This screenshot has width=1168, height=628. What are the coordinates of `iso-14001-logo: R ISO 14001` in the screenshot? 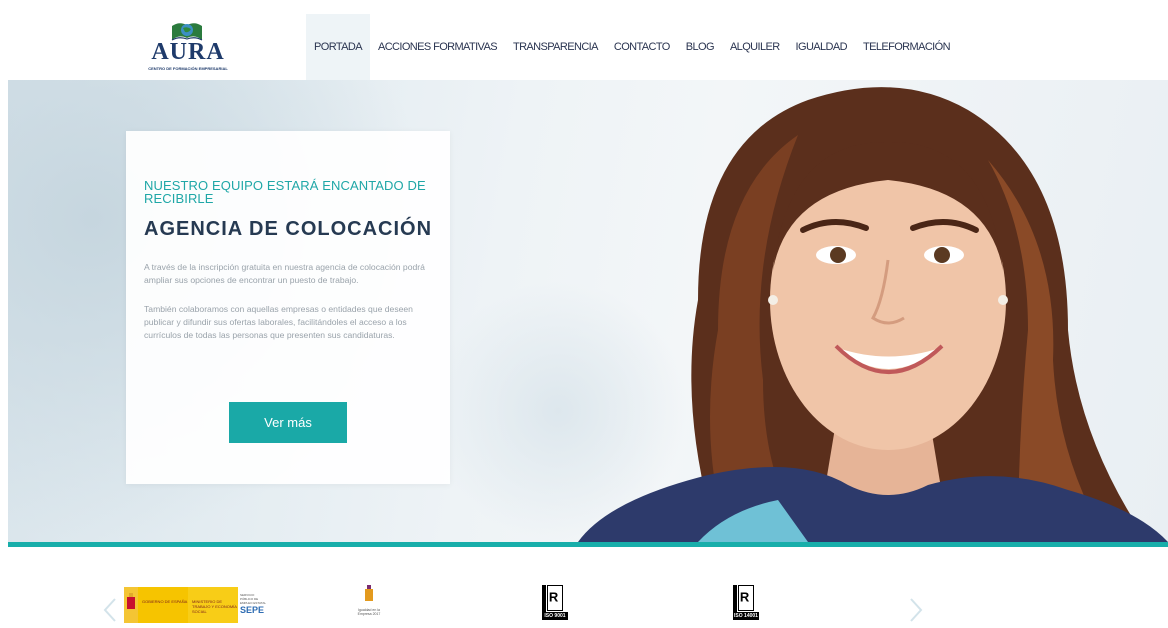 It's located at (746, 604).